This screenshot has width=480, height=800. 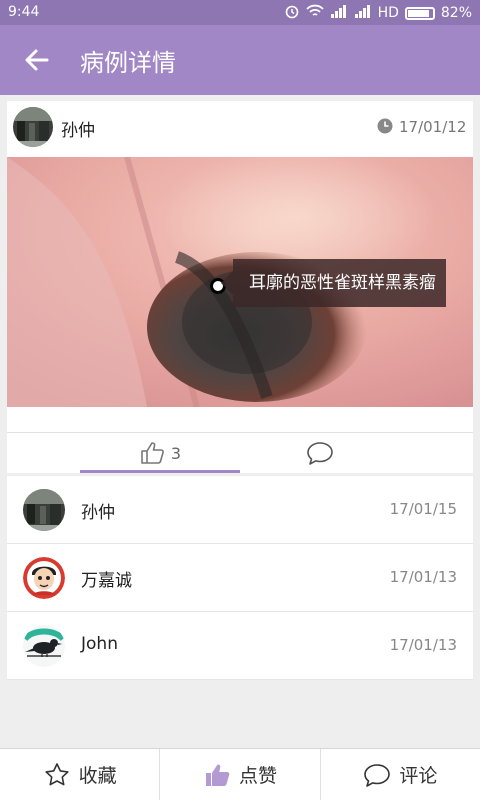 I want to click on author-name: 孙仲, so click(x=78, y=131).